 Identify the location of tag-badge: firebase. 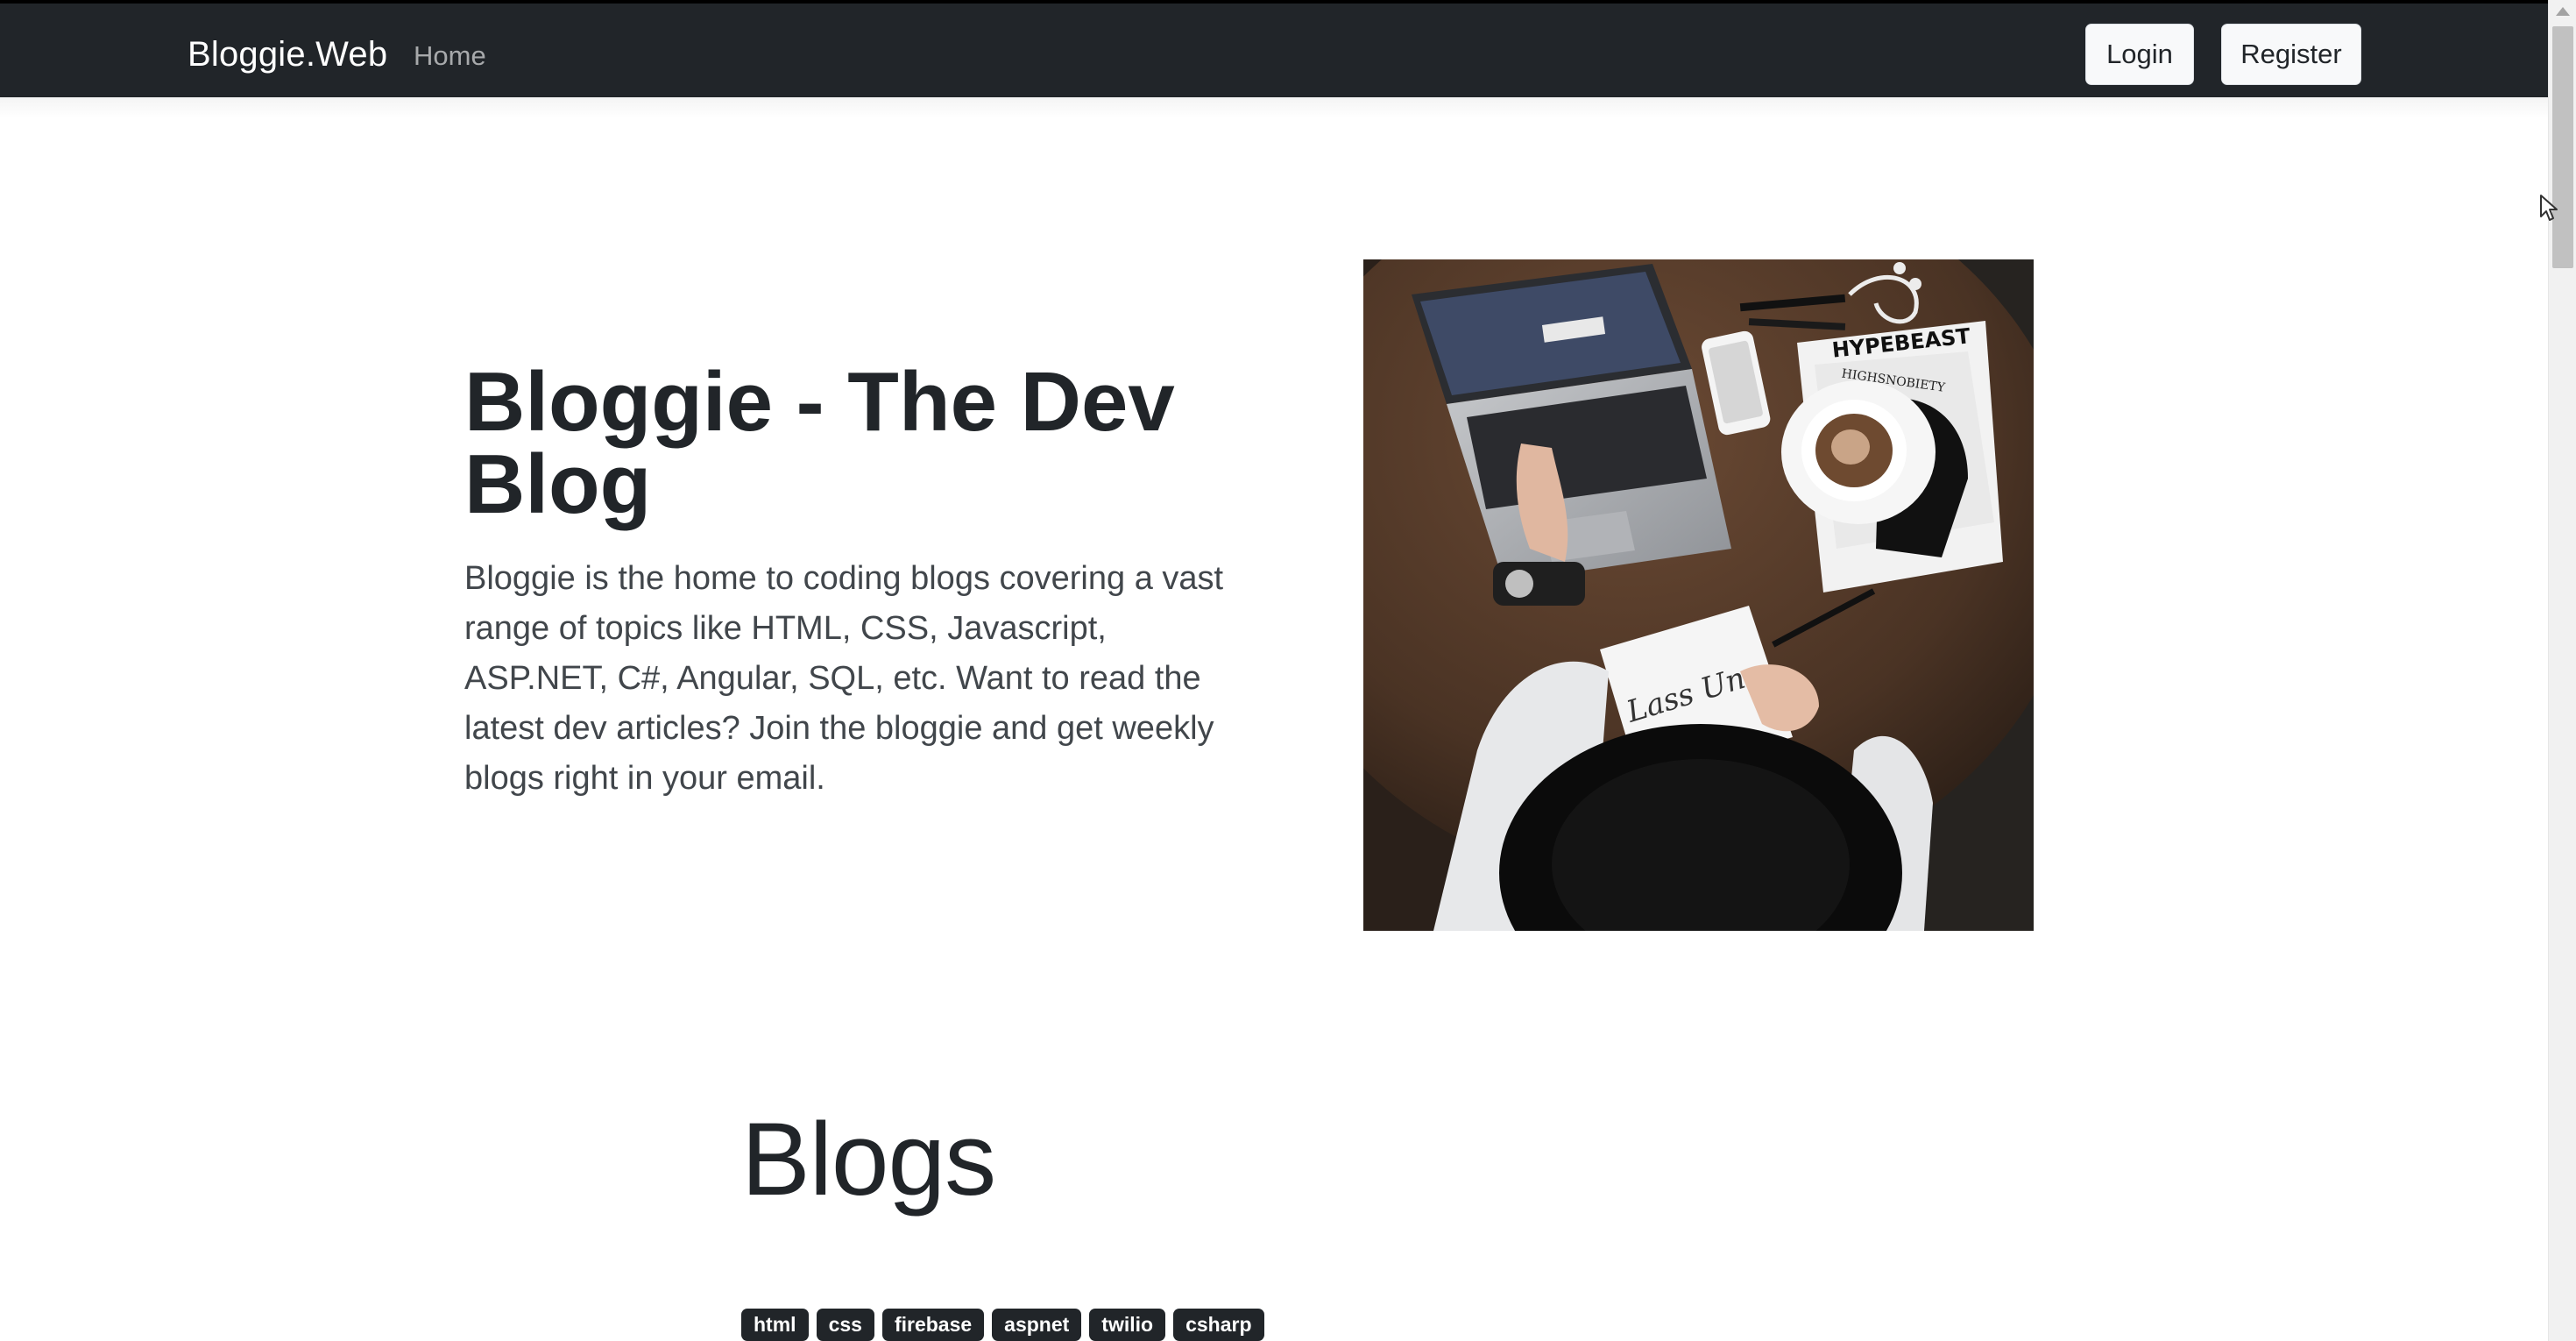
(933, 1325).